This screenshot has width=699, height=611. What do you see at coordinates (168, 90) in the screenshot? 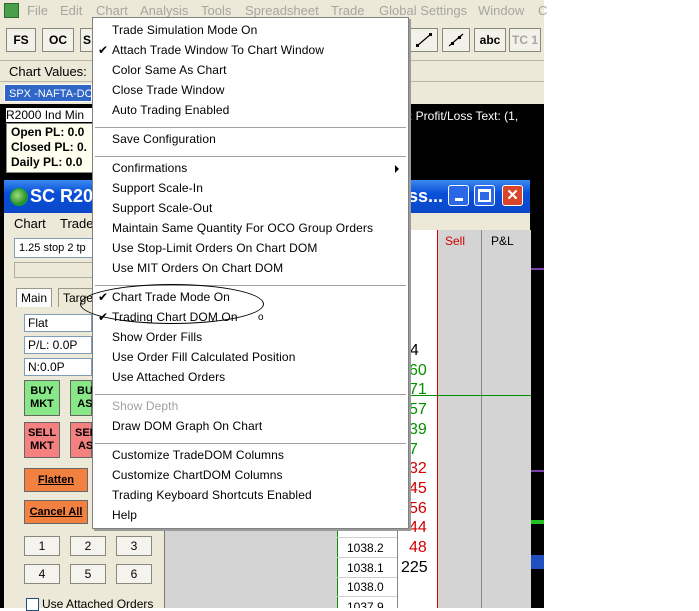
I see `menu-item-close-trade-window: Close Trade Window` at bounding box center [168, 90].